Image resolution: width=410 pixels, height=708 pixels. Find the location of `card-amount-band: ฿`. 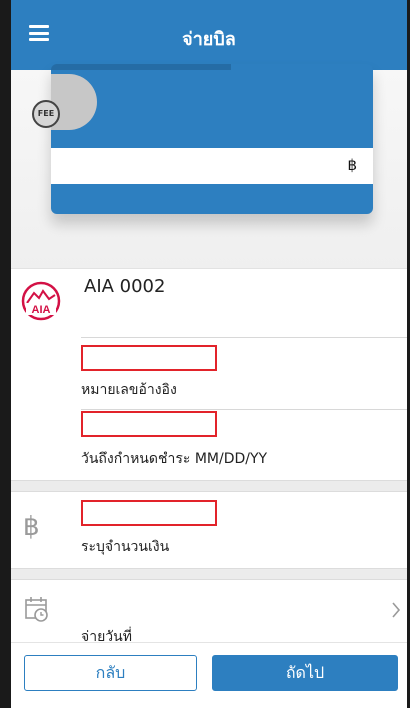

card-amount-band: ฿ is located at coordinates (212, 166).